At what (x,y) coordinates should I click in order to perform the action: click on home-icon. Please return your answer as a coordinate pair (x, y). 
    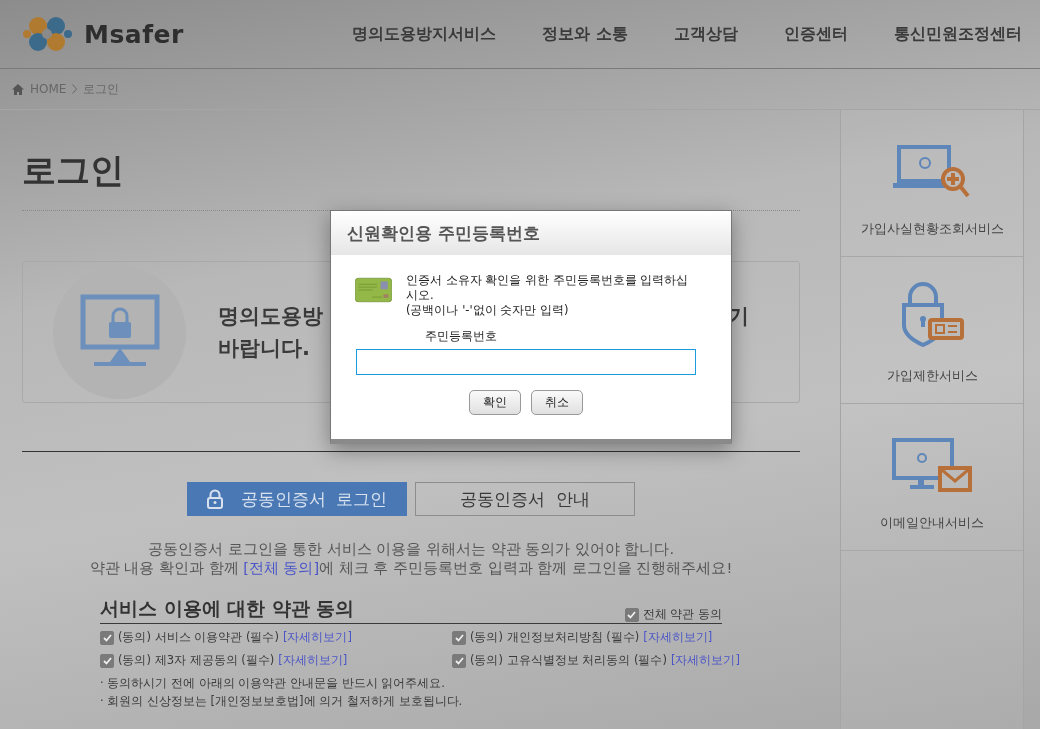
    Looking at the image, I should click on (18, 89).